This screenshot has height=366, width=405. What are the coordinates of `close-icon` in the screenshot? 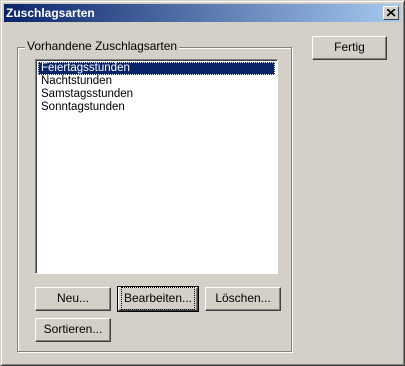 It's located at (391, 13).